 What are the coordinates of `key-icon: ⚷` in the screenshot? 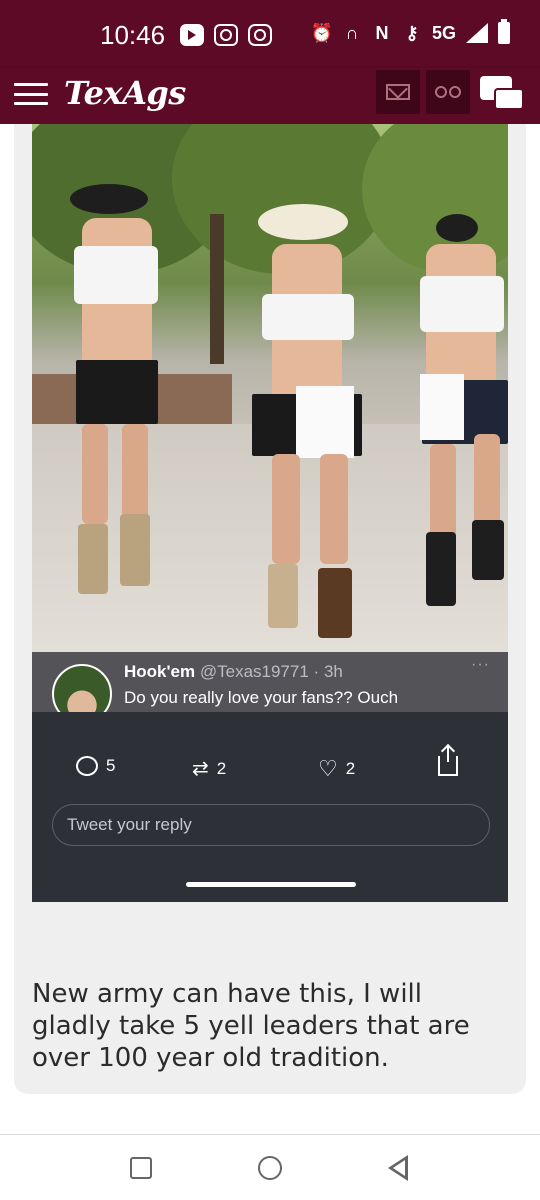 It's located at (412, 32).